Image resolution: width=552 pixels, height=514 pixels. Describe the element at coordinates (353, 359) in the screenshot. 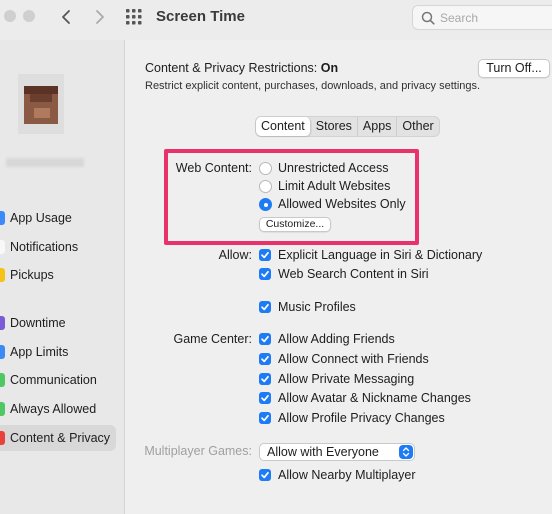

I see `checkbox-label: Allow Connect with Friends` at that location.